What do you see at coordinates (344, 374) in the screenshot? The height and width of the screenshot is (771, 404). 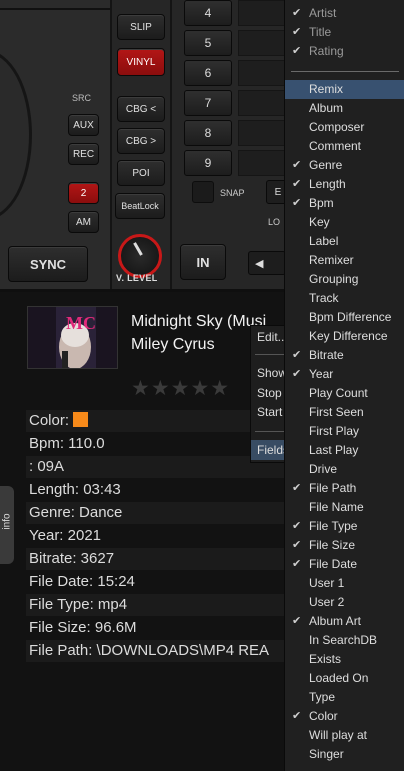 I see `menu-item-year: ✔ Year` at bounding box center [344, 374].